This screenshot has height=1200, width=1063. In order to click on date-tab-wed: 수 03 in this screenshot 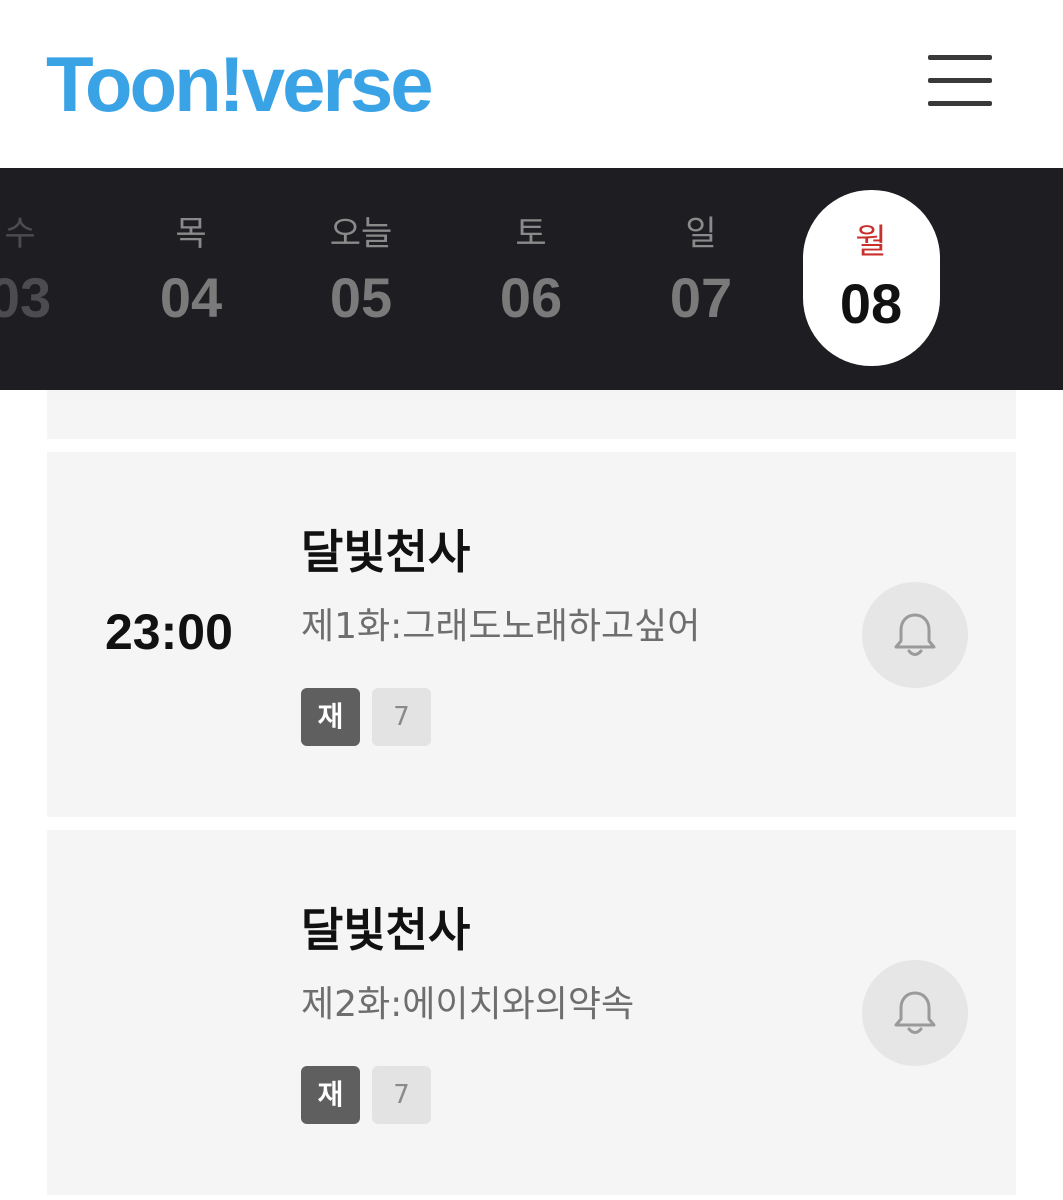, I will do `click(45, 279)`.